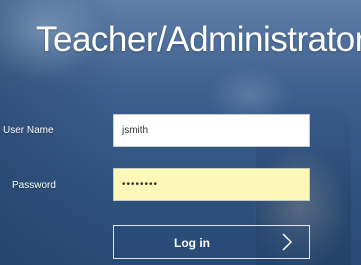 Image resolution: width=361 pixels, height=265 pixels. Describe the element at coordinates (192, 243) in the screenshot. I see `login-button-label: Log in` at that location.